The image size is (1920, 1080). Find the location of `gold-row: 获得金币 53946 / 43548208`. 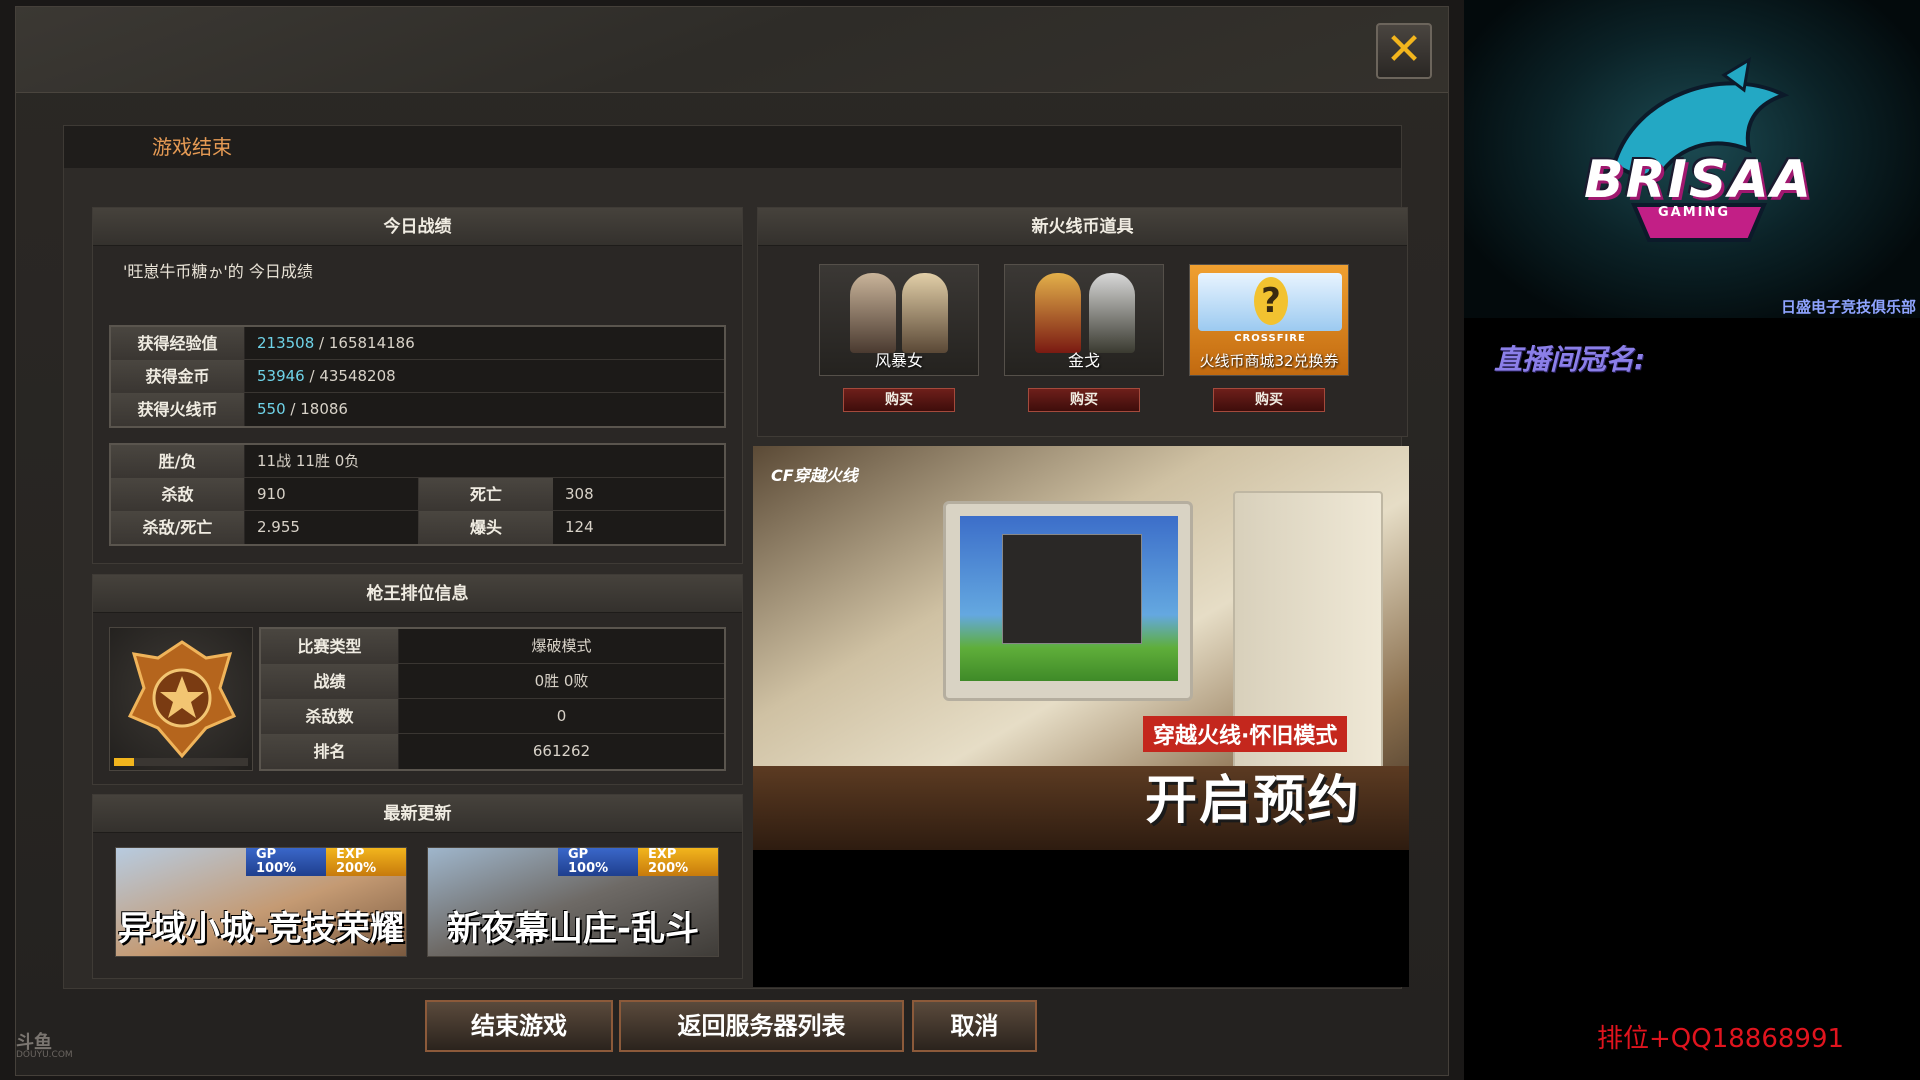

gold-row: 获得金币 53946 / 43548208 is located at coordinates (417, 376).